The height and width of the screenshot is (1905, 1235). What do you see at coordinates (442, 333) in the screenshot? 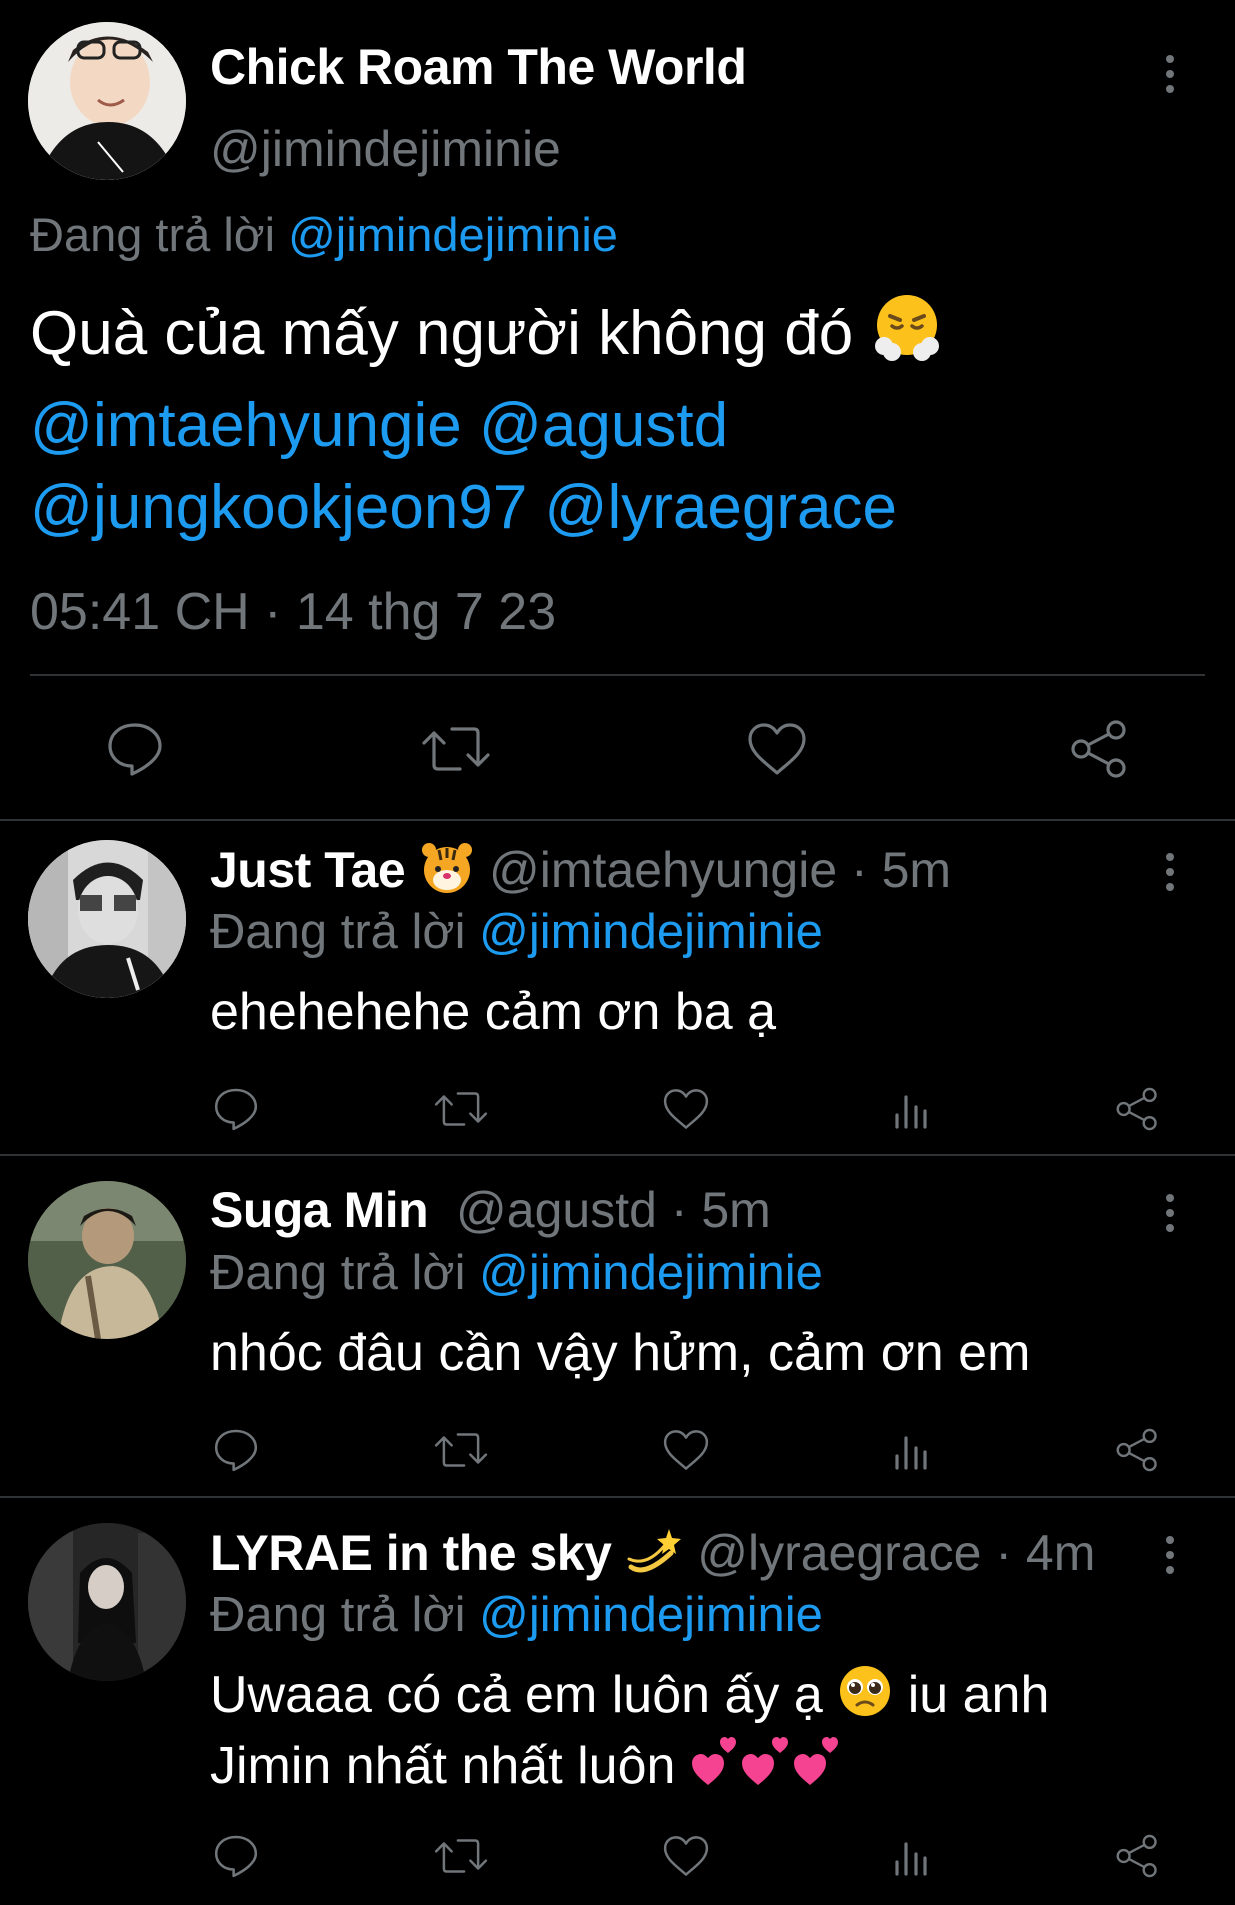
I see `tweet-body: Quà của mấy người không đó` at bounding box center [442, 333].